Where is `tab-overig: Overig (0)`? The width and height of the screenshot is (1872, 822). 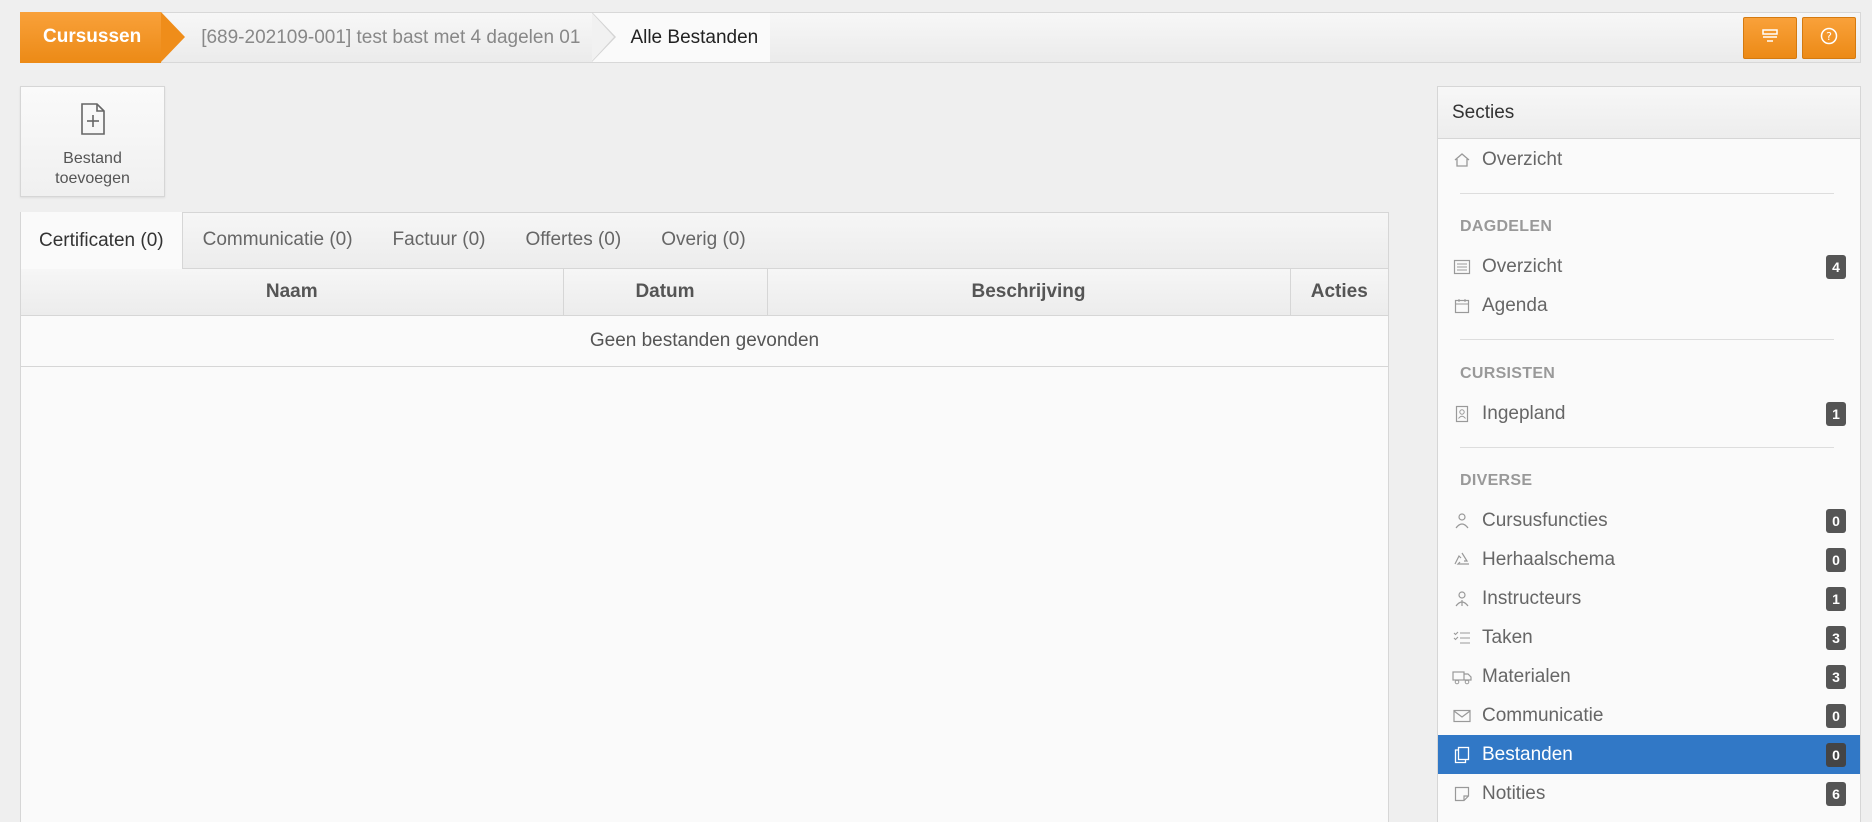
tab-overig: Overig (0) is located at coordinates (703, 240).